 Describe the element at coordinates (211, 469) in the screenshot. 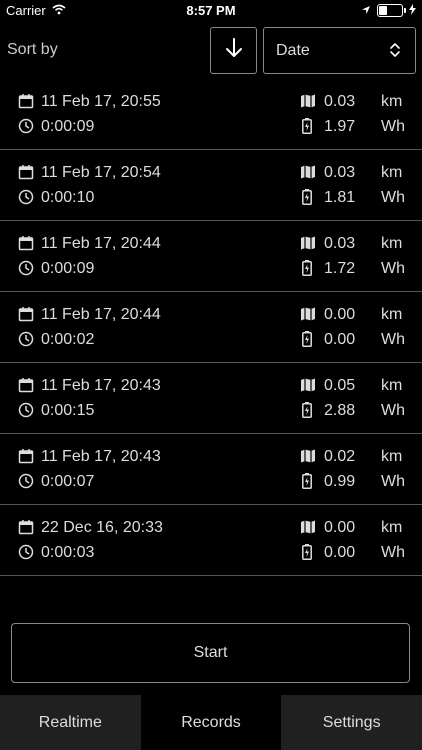

I see `record-row: 11 Feb 17, 20:43 0:00:07 0.02 km 0.99 Wh` at that location.